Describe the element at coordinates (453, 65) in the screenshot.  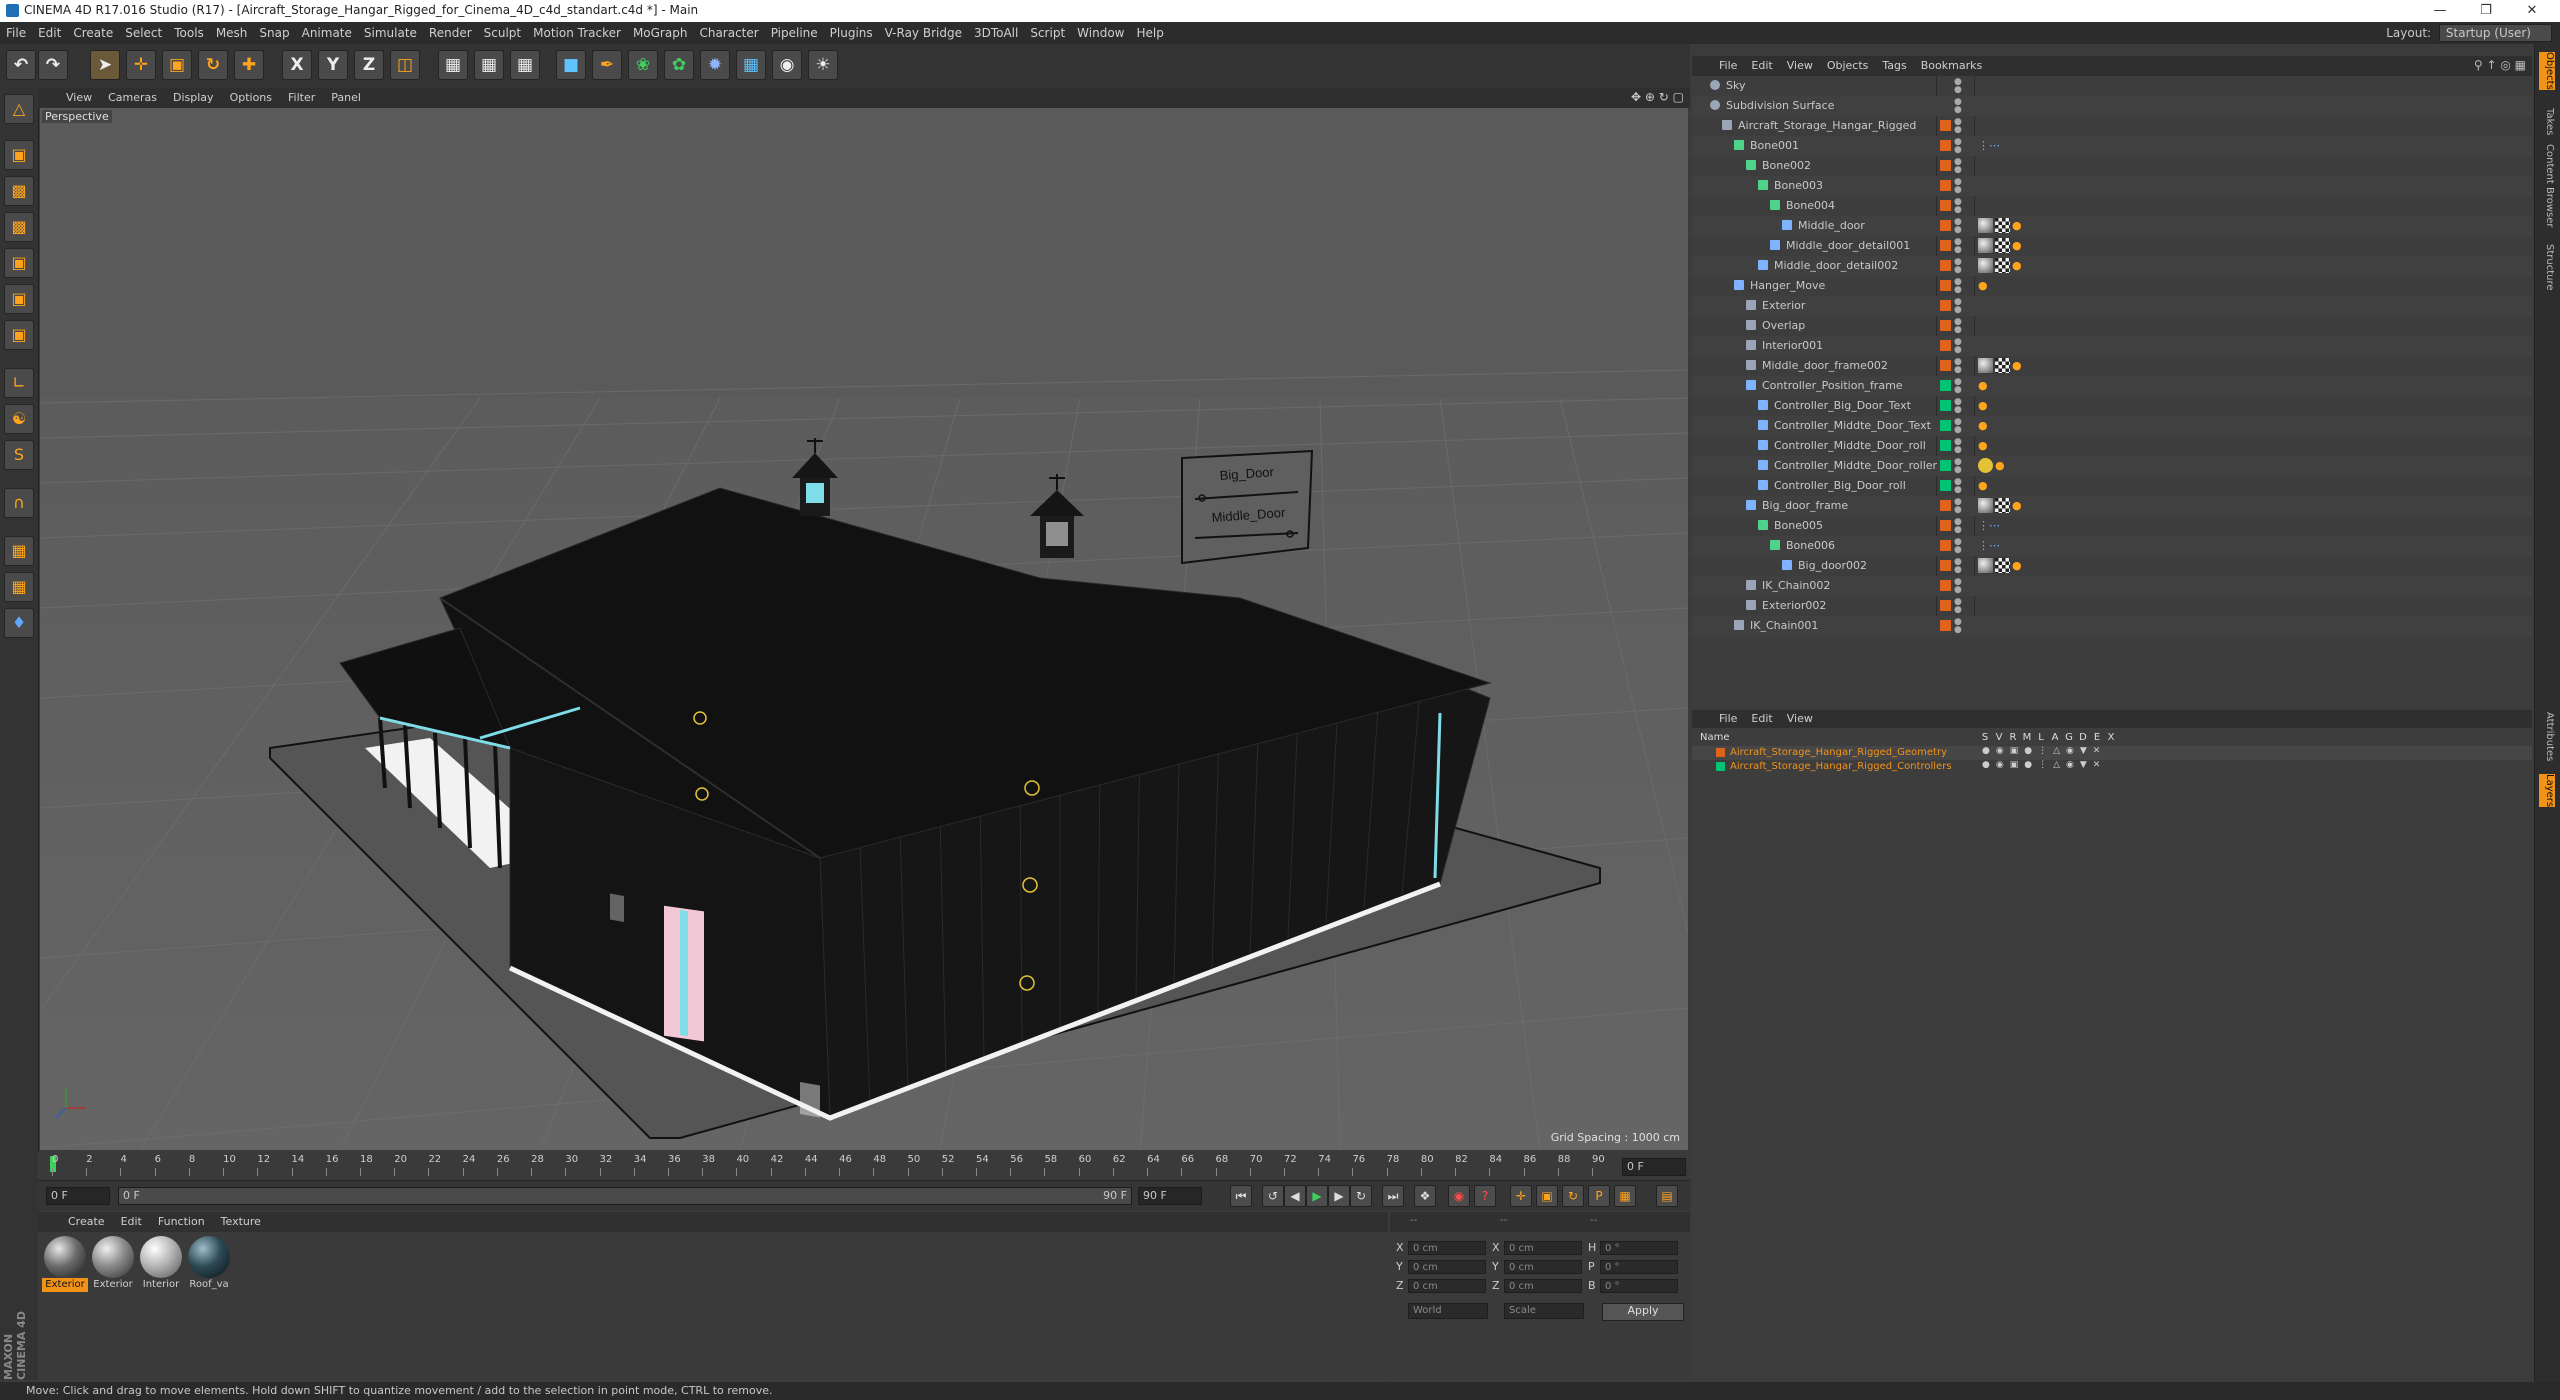
I see `render-view-icon: ▦` at that location.